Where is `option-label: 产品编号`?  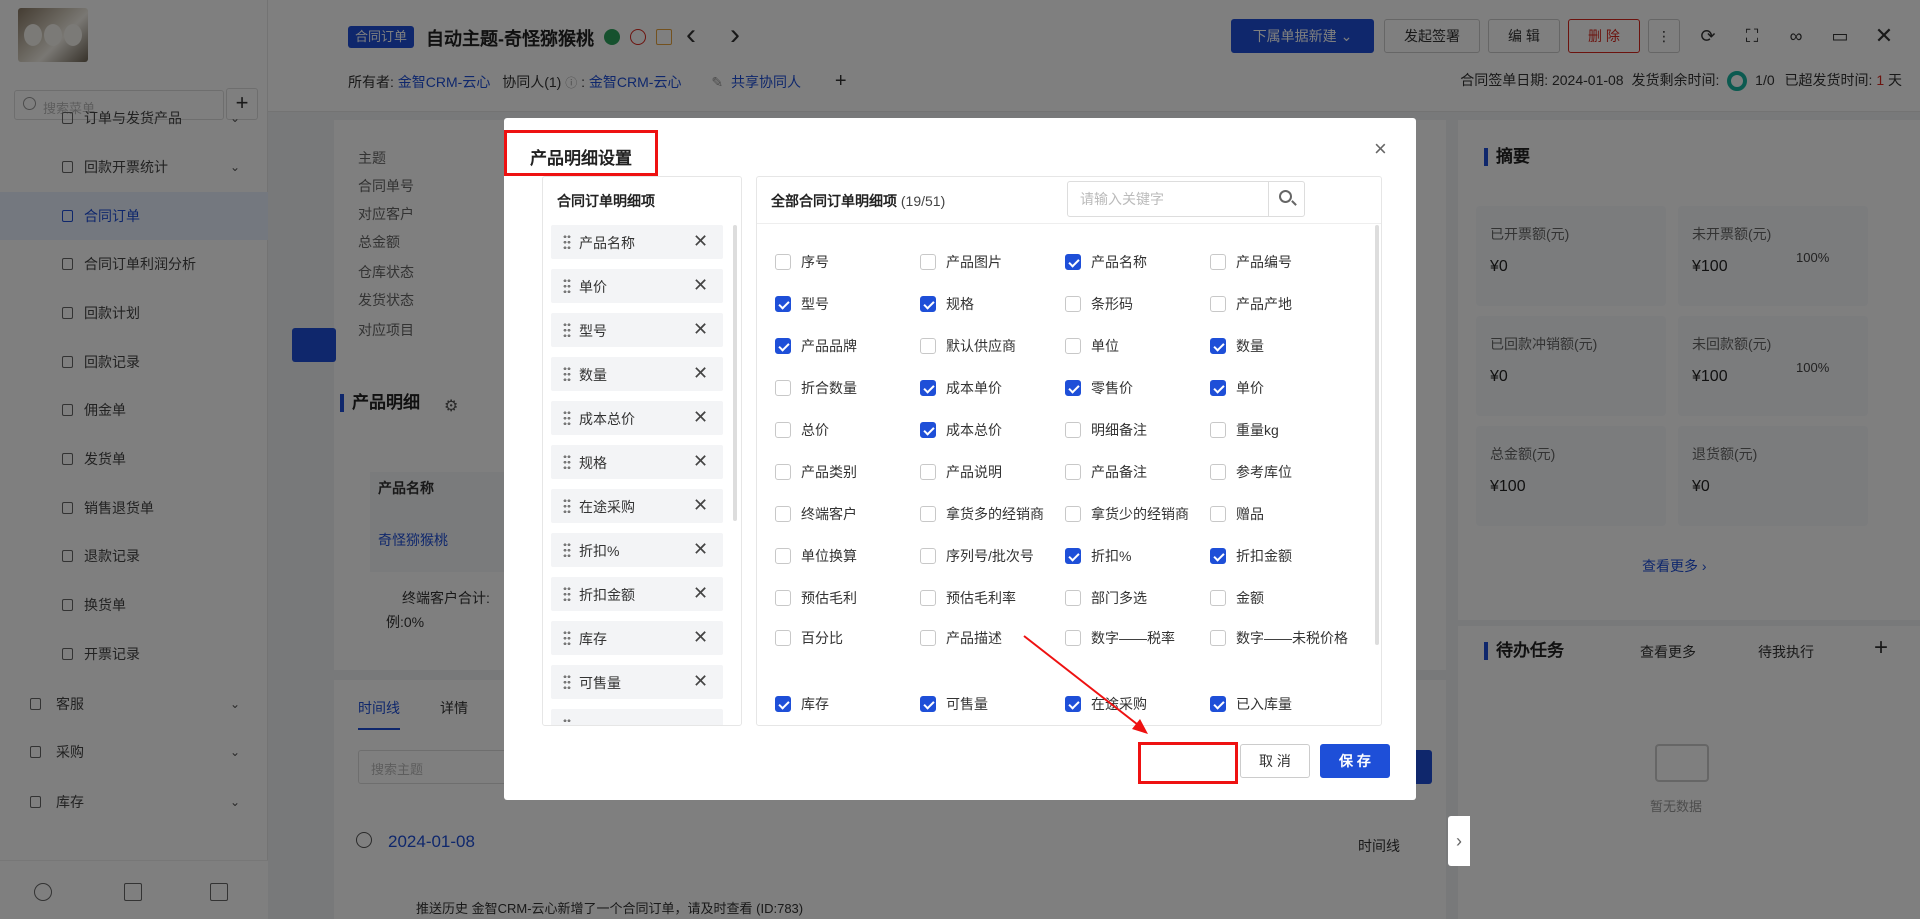
option-label: 产品编号 is located at coordinates (1264, 262).